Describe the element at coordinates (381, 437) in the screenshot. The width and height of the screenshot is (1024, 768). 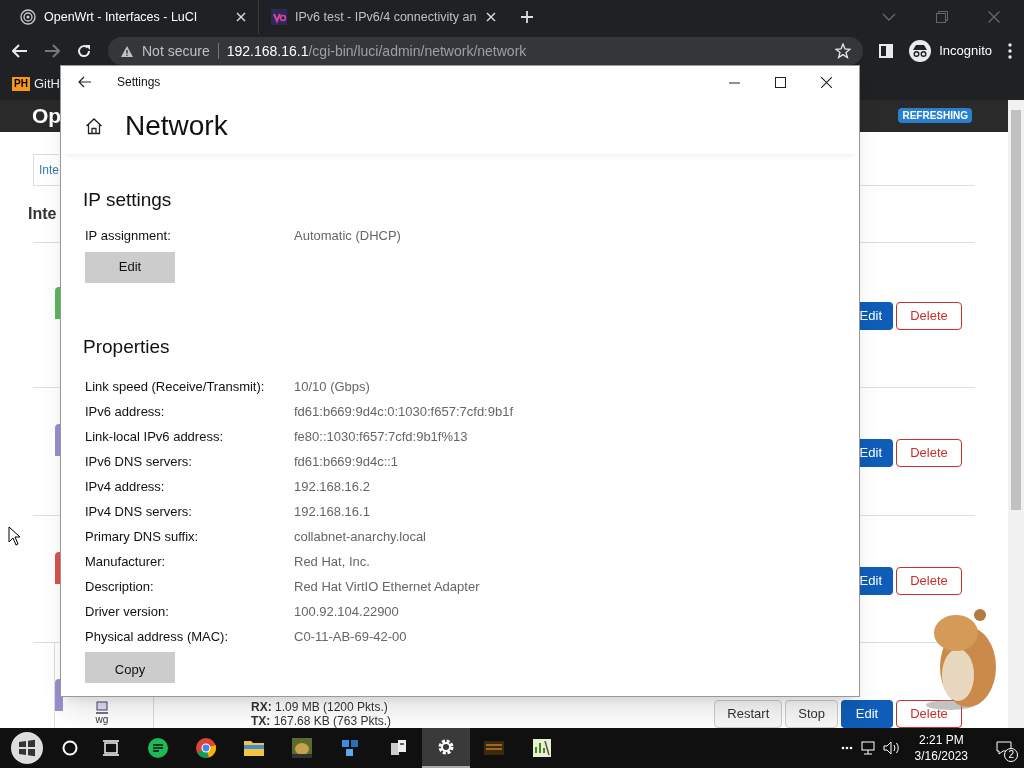
I see `property-value: fe80::1030:f657:7cfd:9b1f%13` at that location.